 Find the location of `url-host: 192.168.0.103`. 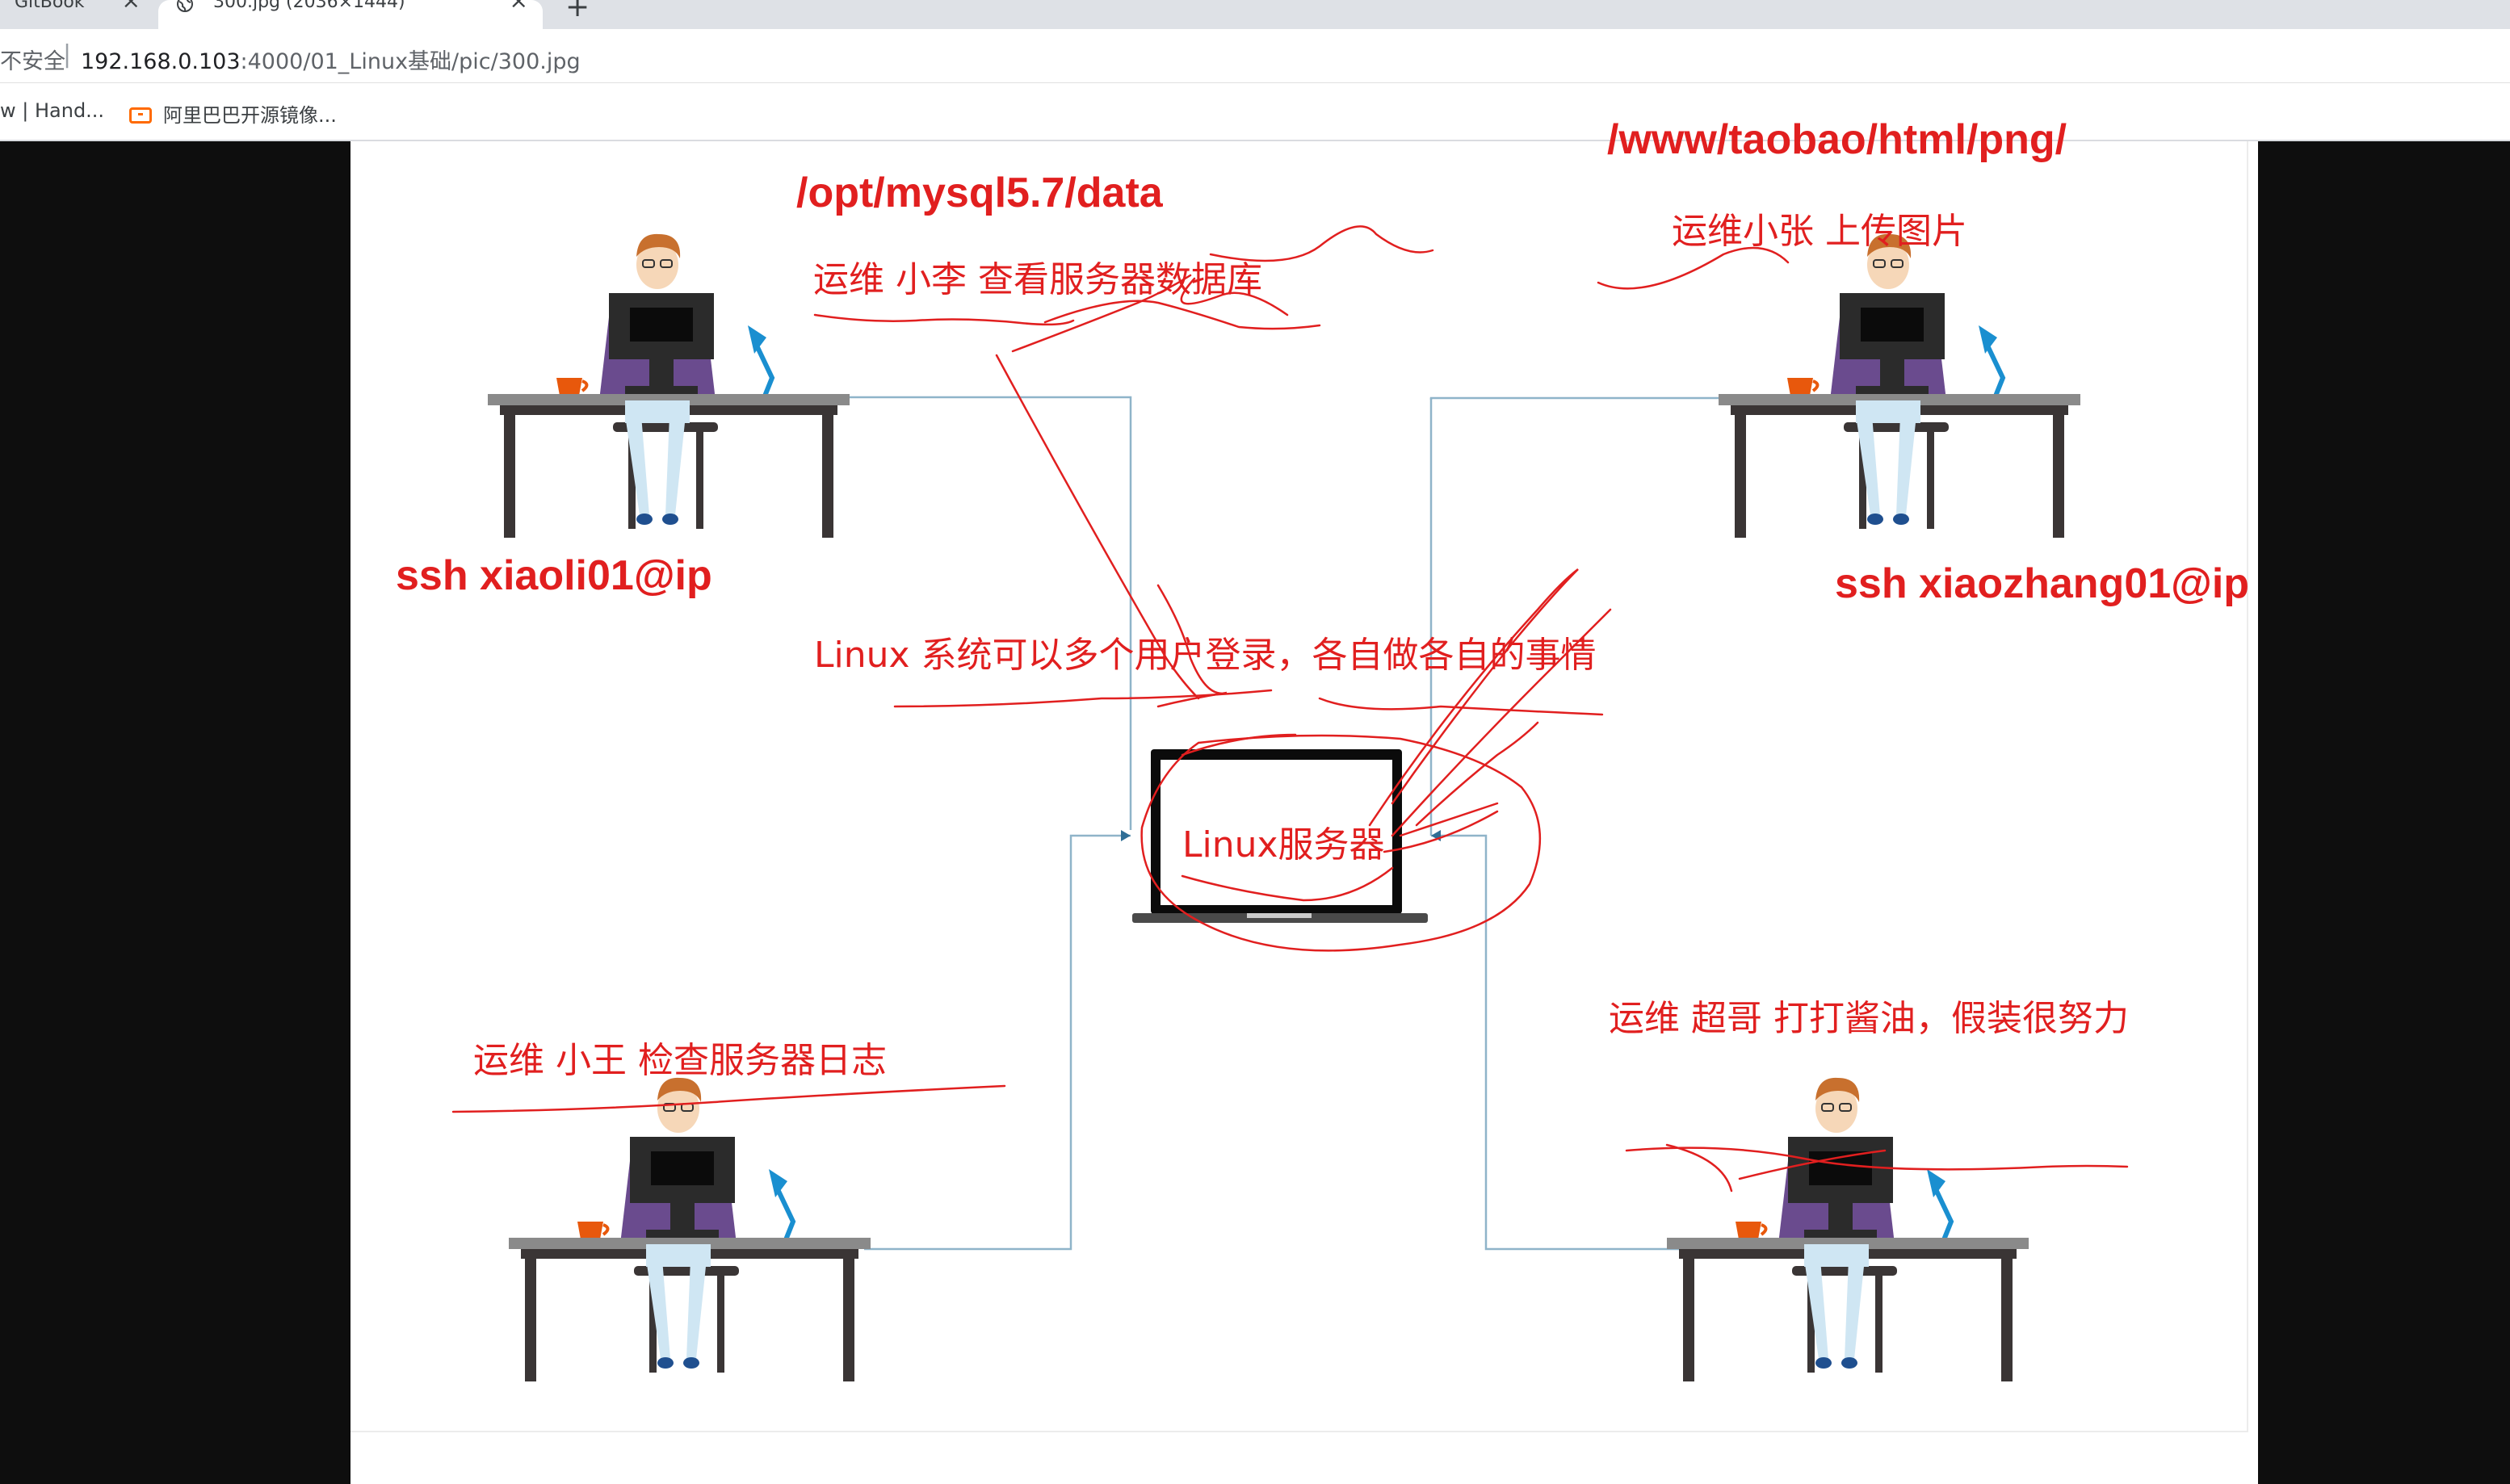

url-host: 192.168.0.103 is located at coordinates (161, 61).